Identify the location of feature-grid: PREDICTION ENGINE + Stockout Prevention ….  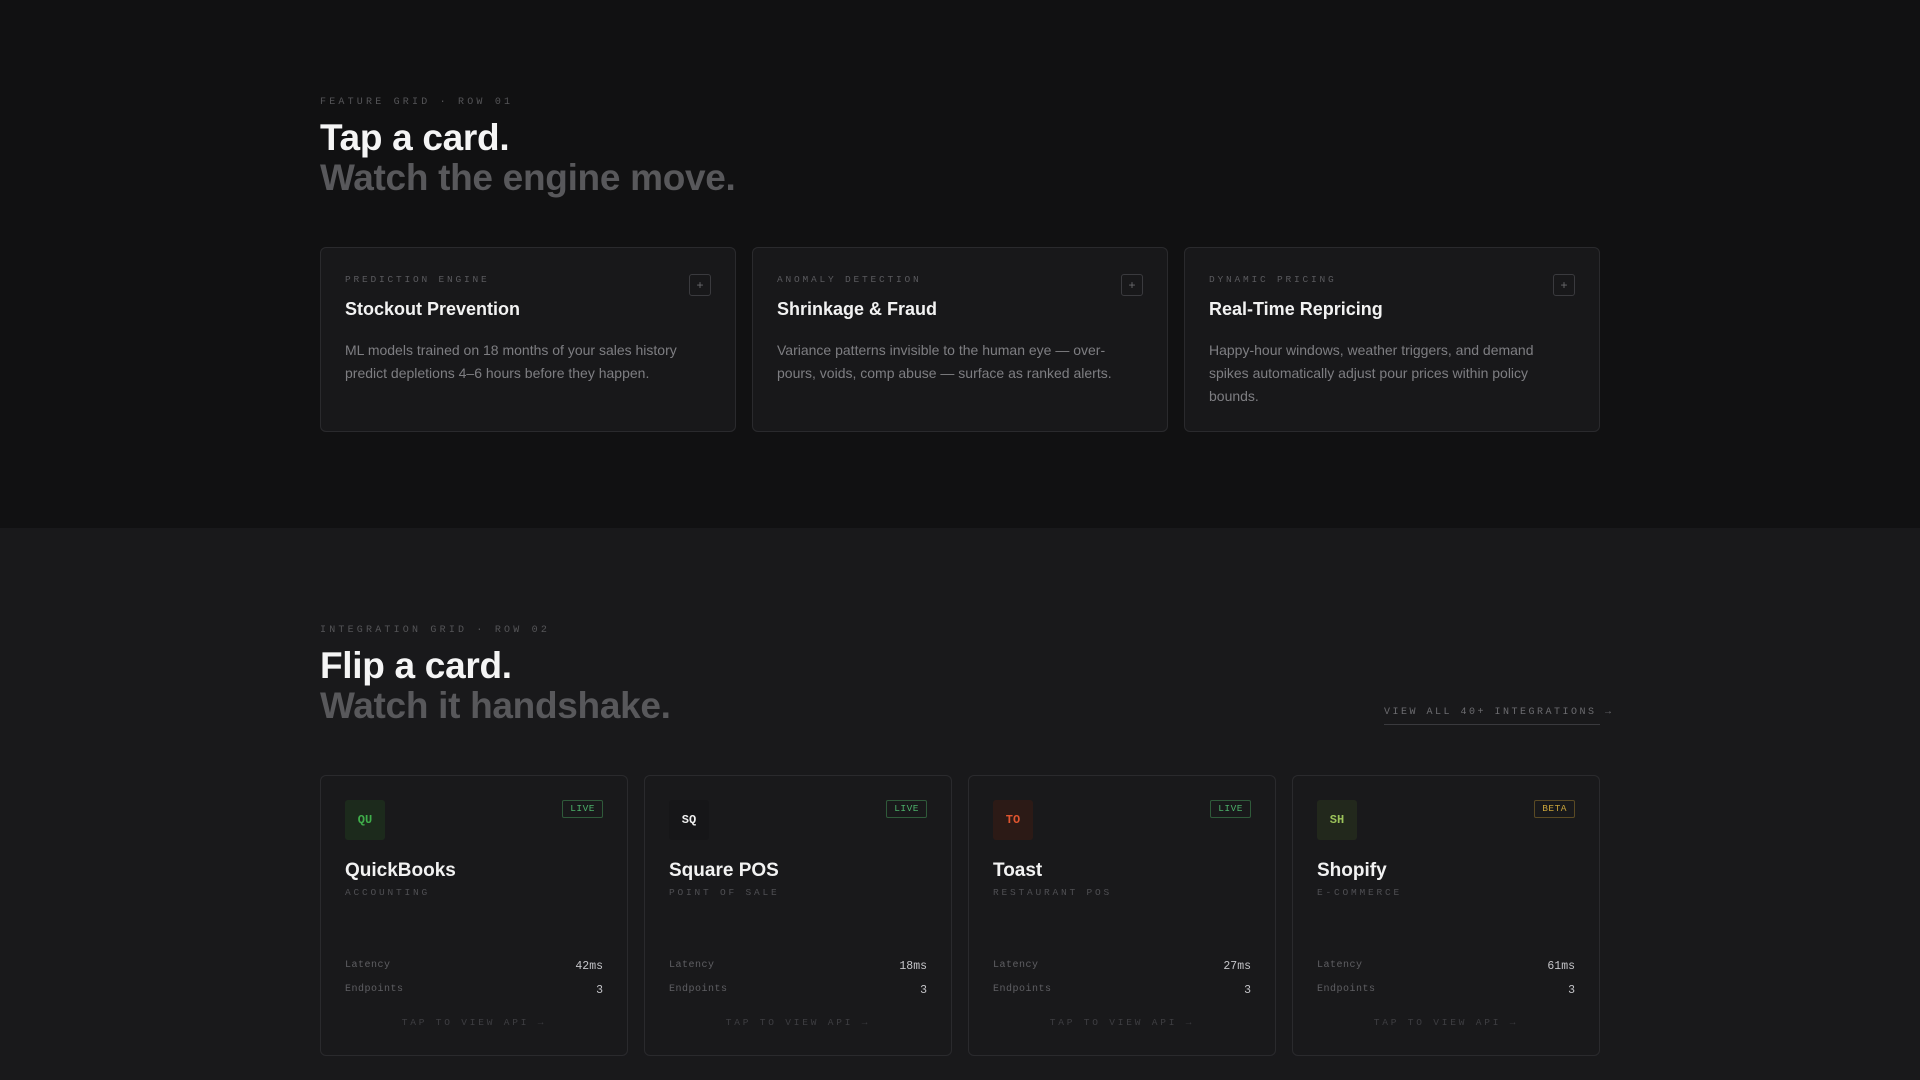
(960, 339).